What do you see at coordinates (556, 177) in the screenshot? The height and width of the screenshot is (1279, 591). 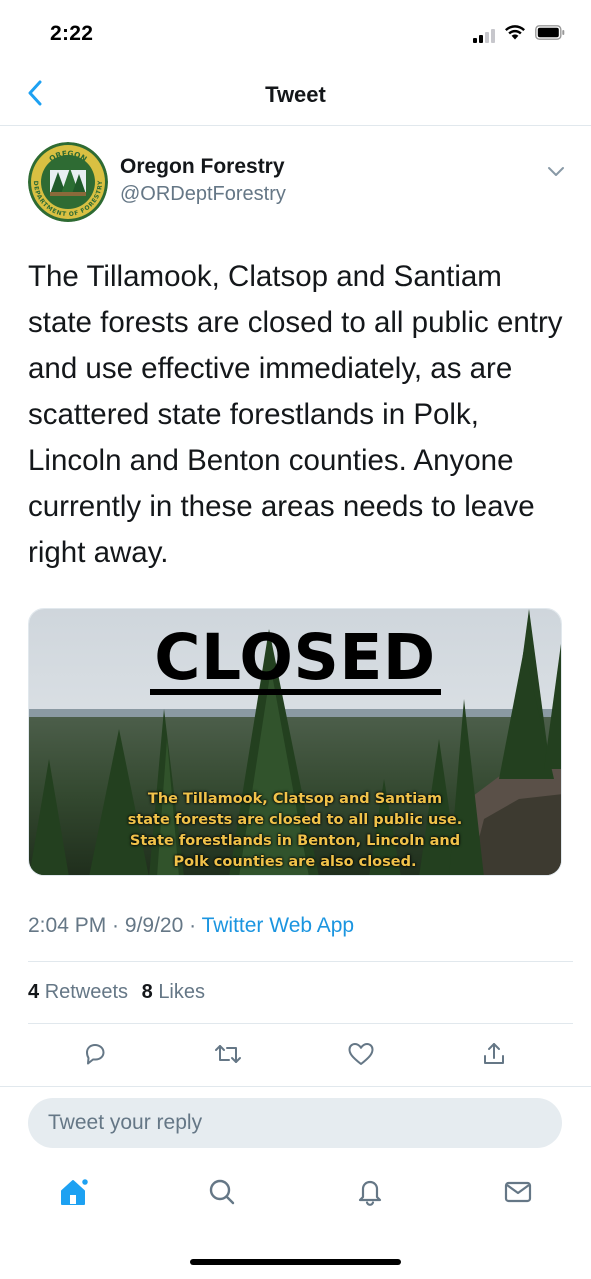 I see `chevron-down-icon` at bounding box center [556, 177].